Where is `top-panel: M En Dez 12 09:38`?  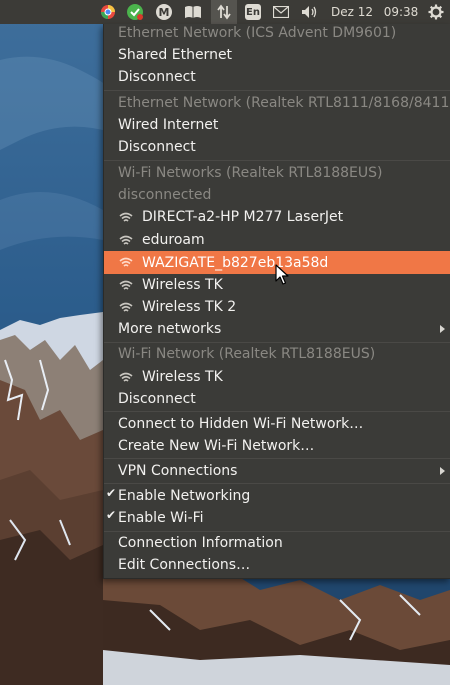 top-panel: M En Dez 12 09:38 is located at coordinates (225, 12).